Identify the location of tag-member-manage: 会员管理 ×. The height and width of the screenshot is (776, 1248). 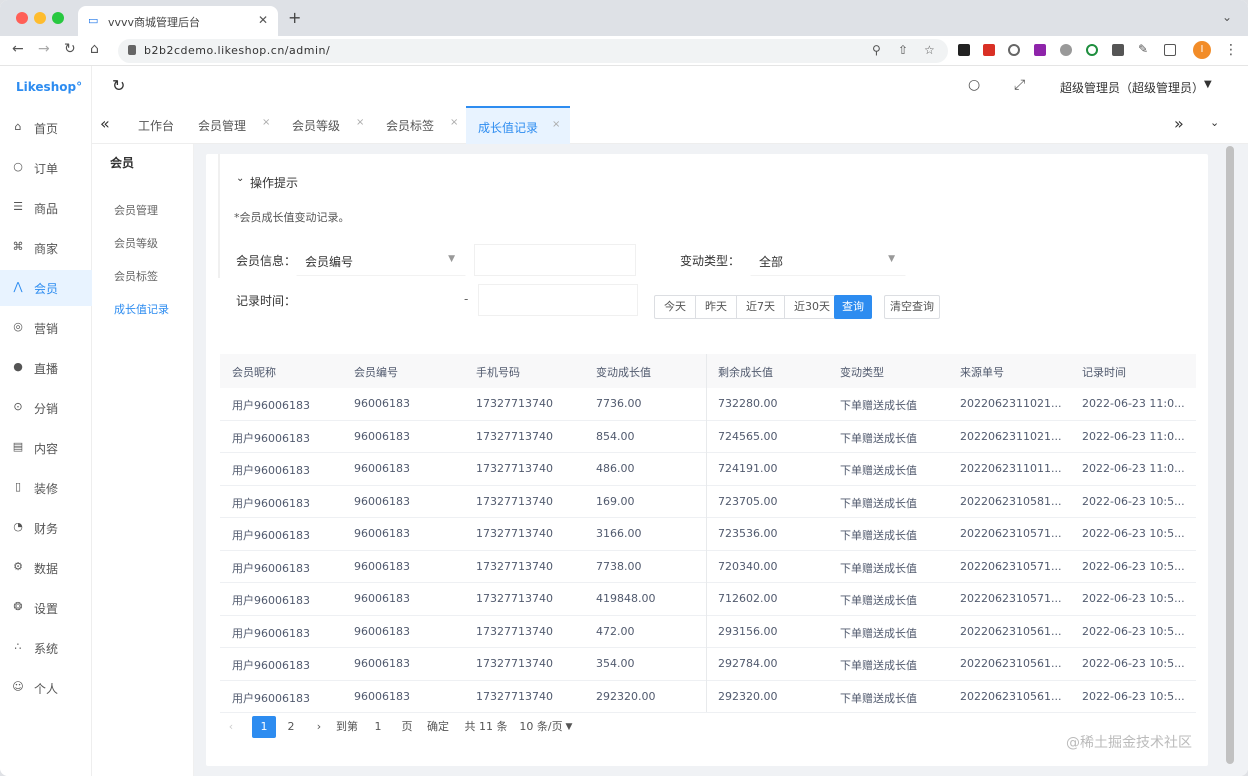
(238, 125).